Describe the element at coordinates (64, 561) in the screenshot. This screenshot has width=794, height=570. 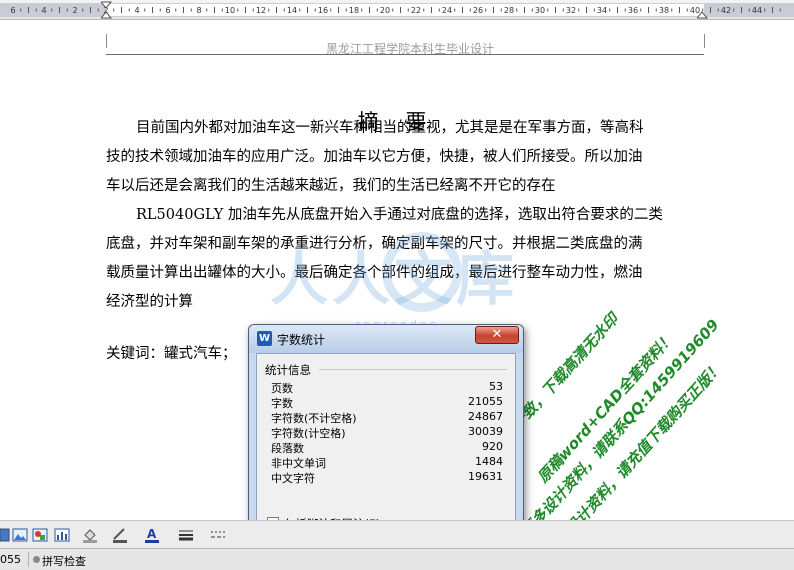
I see `spell-check-button: 拼写检查` at that location.